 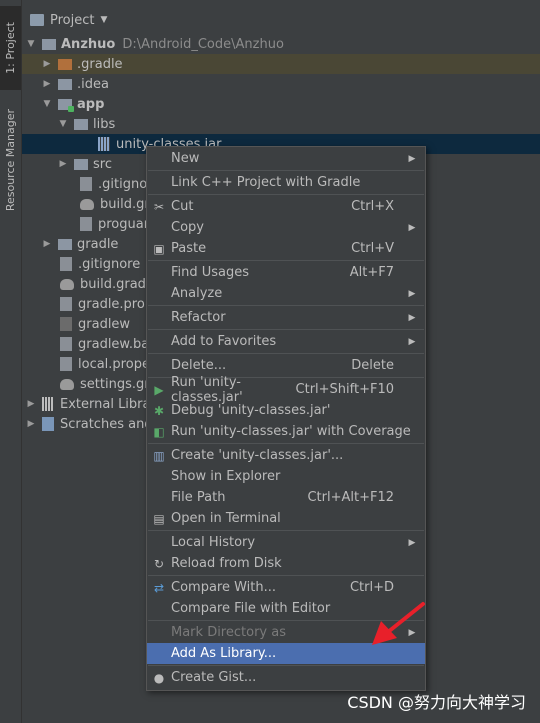 I want to click on watermark: CSDN @努力向大神学习, so click(x=436, y=702).